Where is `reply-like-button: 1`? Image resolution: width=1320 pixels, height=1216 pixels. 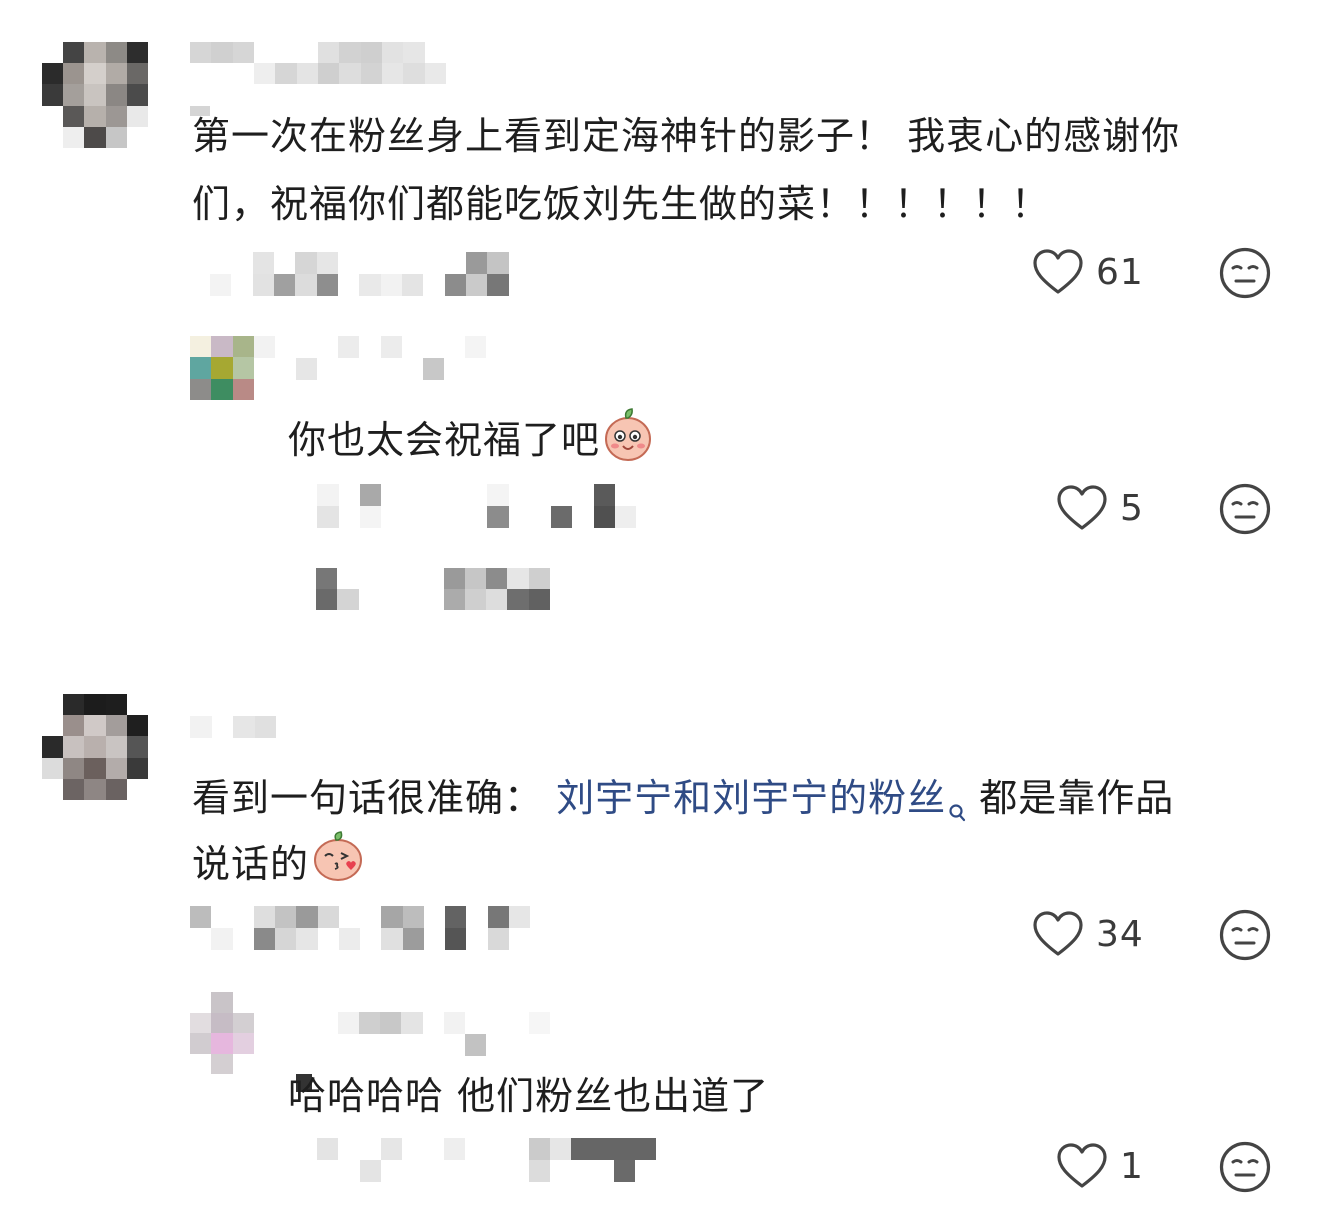 reply-like-button: 1 is located at coordinates (1100, 1166).